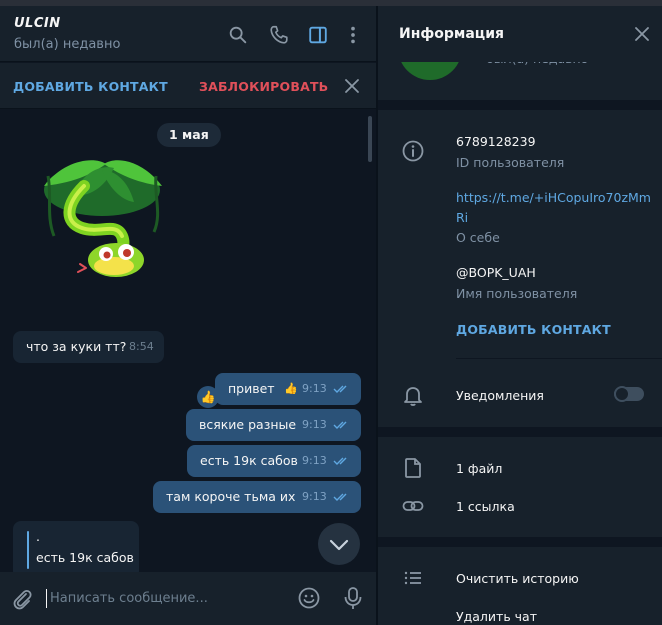  What do you see at coordinates (67, 44) in the screenshot?
I see `chat-status: был(а) недавно` at bounding box center [67, 44].